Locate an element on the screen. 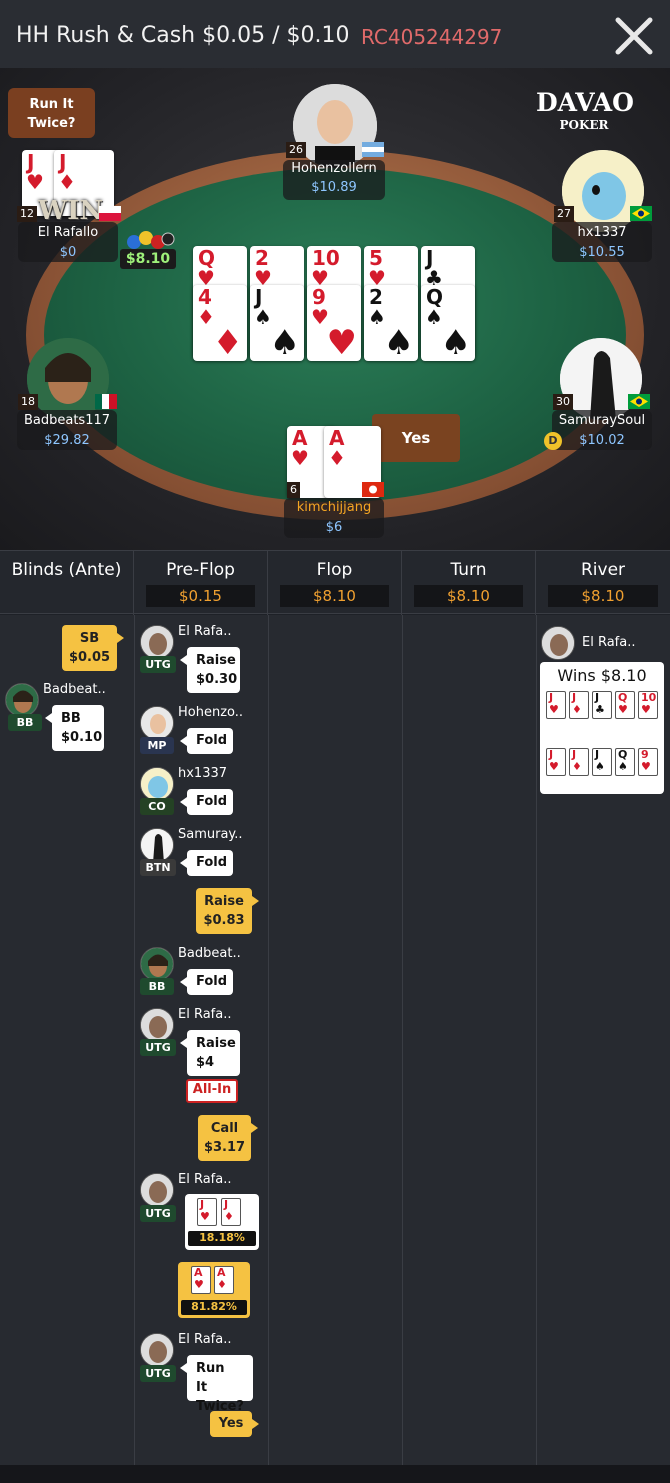  street-blinds: Blinds (Ante) is located at coordinates (67, 583).